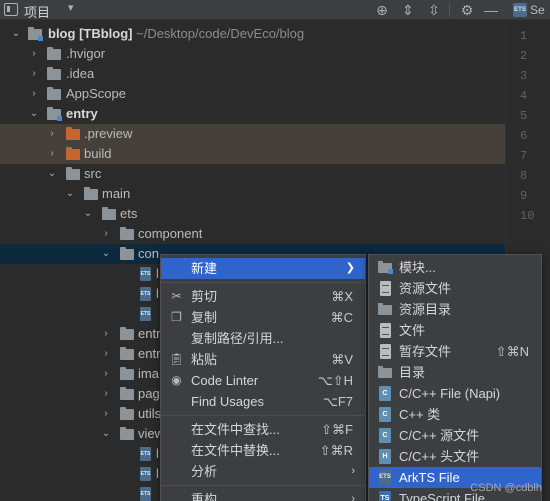  I want to click on source-folder-icon, so click(73, 173).